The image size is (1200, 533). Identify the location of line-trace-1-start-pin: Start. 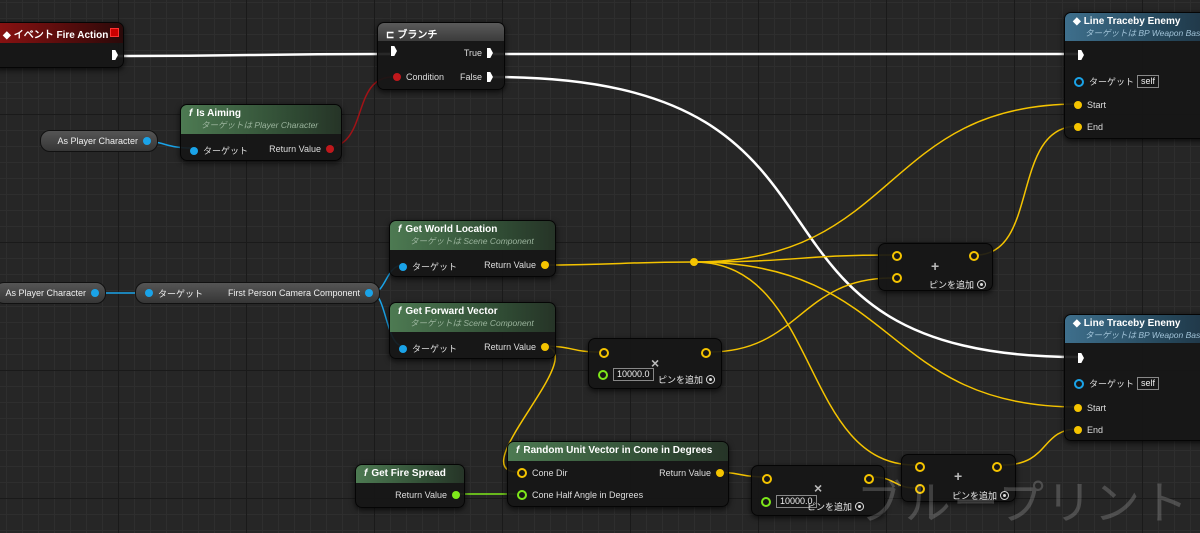
(1087, 105).